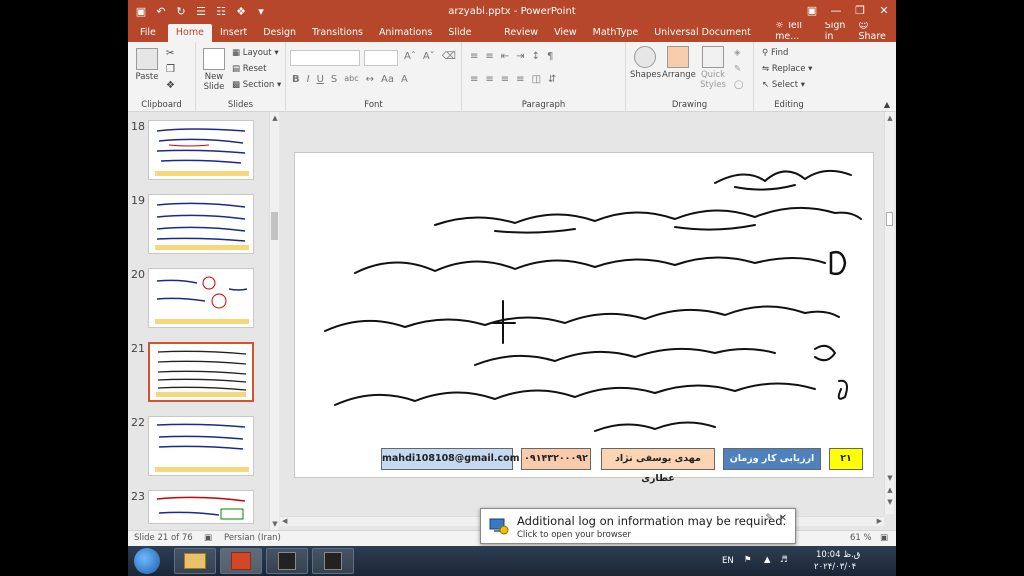 This screenshot has height=576, width=1024. Describe the element at coordinates (884, 11) in the screenshot. I see `close-button: ✕` at that location.